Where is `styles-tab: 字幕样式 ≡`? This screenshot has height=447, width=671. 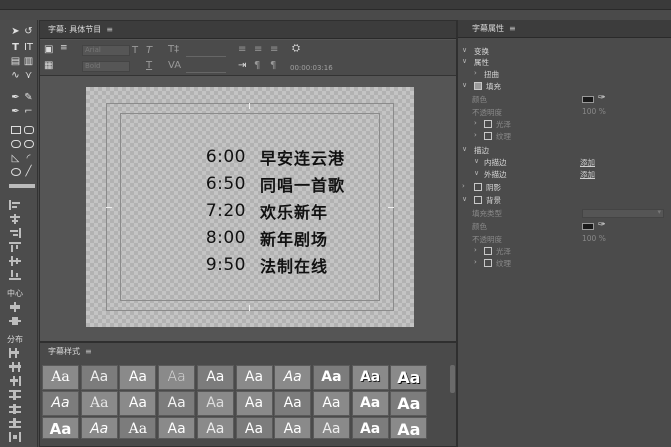
styles-tab: 字幕样式 ≡ is located at coordinates (248, 351).